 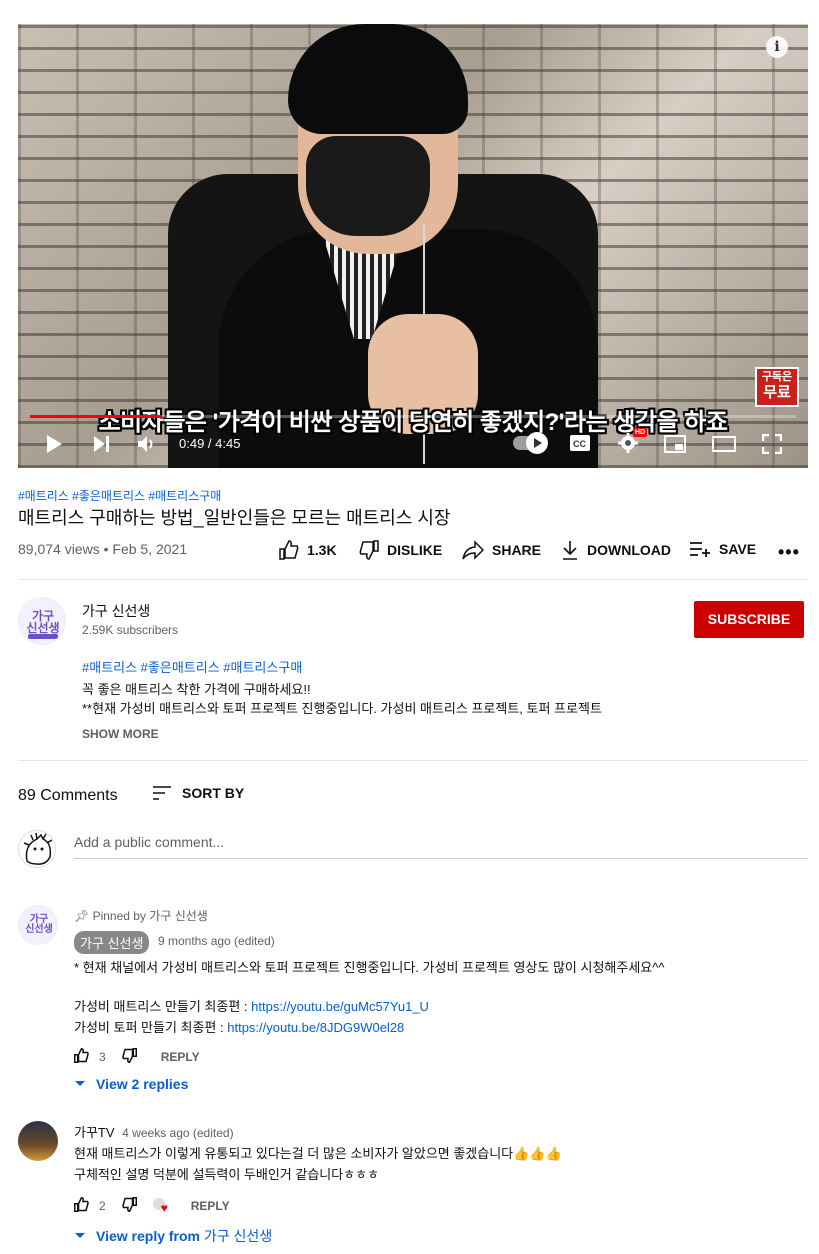 I want to click on svg-text: CC, so click(x=579, y=444).